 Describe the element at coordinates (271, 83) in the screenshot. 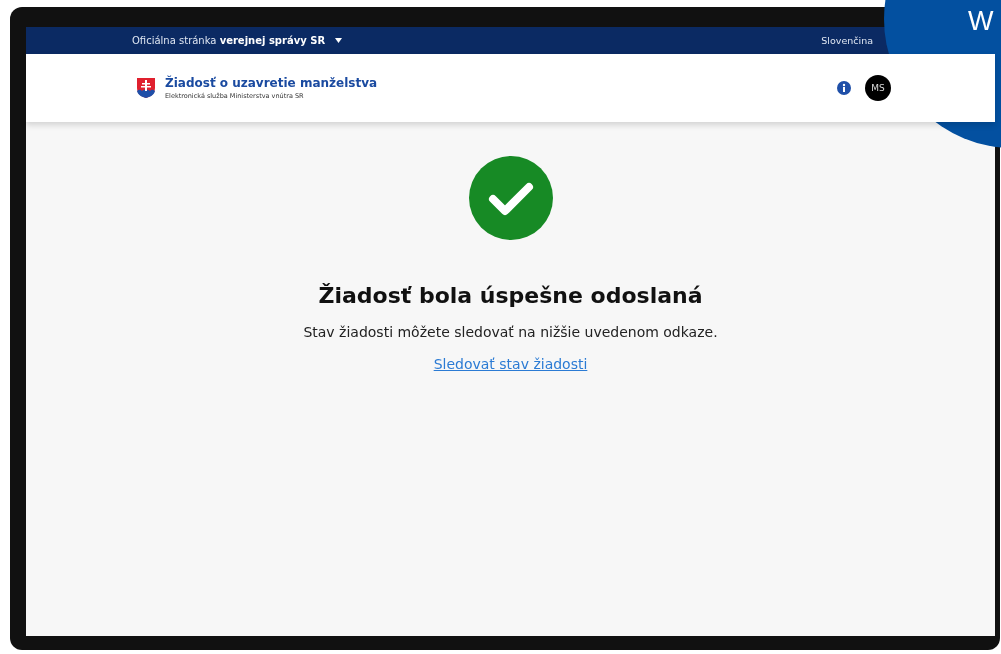

I see `service-title: Žiadosť o uzavretie manželstva` at that location.